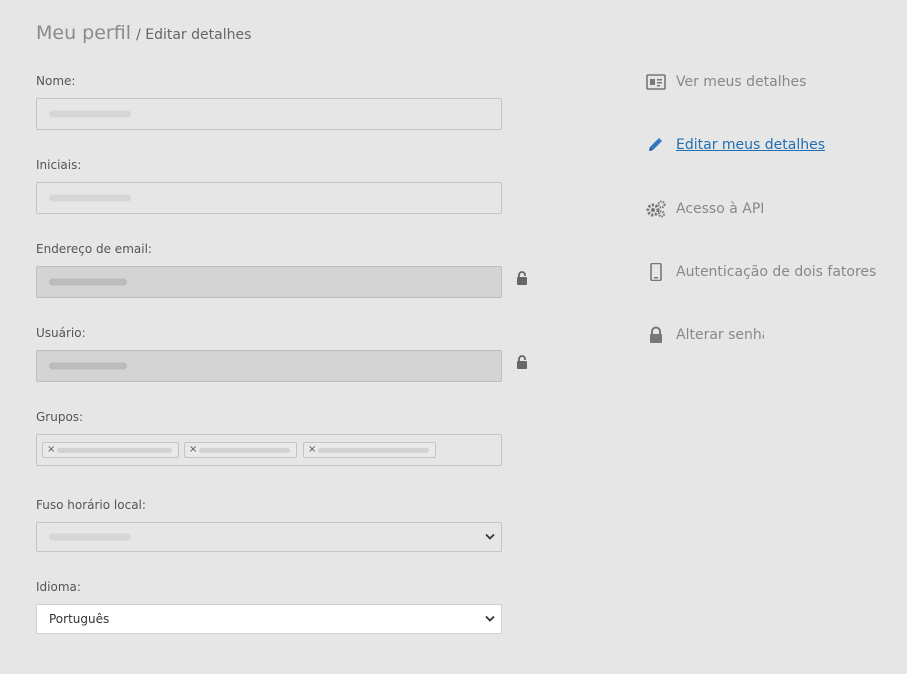 This screenshot has height=674, width=907. Describe the element at coordinates (194, 35) in the screenshot. I see `page-title-sub: / Editar detalhes` at that location.